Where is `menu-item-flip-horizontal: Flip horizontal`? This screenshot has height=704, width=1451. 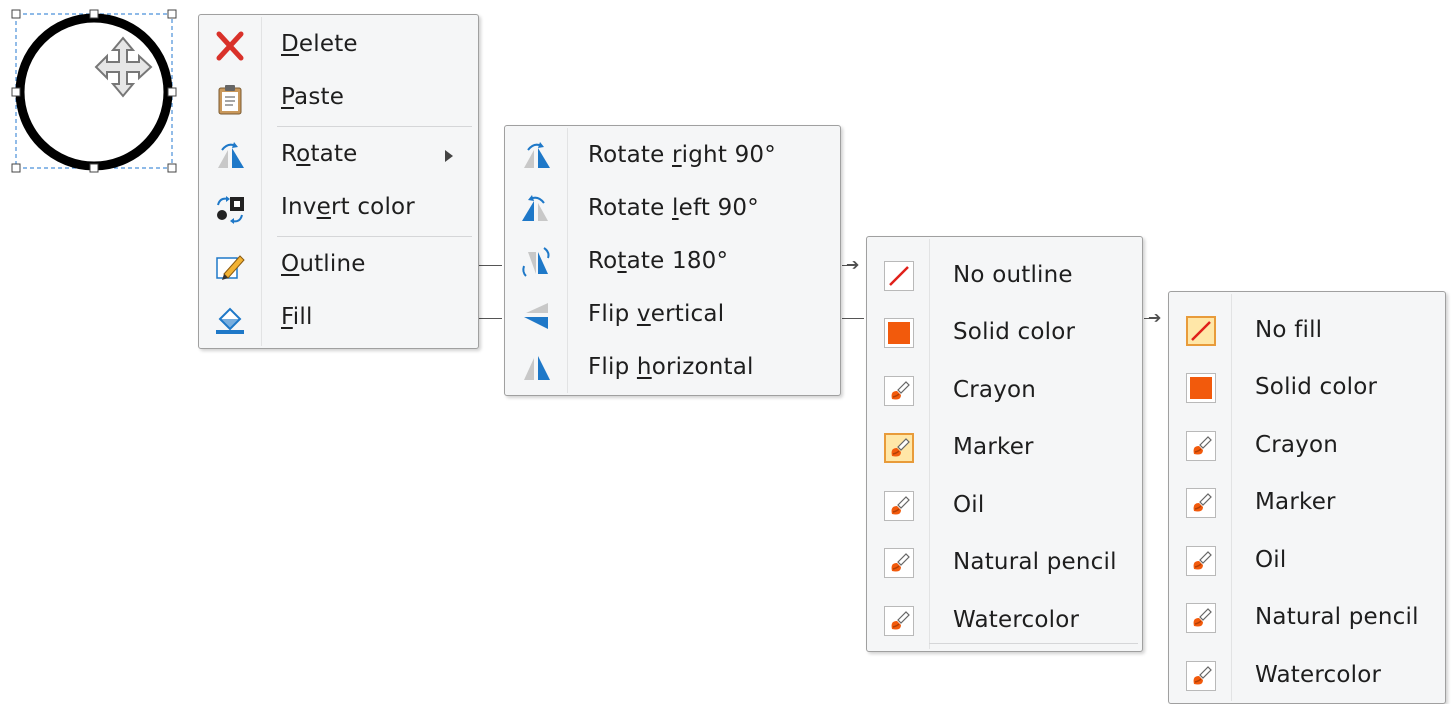
menu-item-flip-horizontal: Flip horizontal is located at coordinates (672, 368).